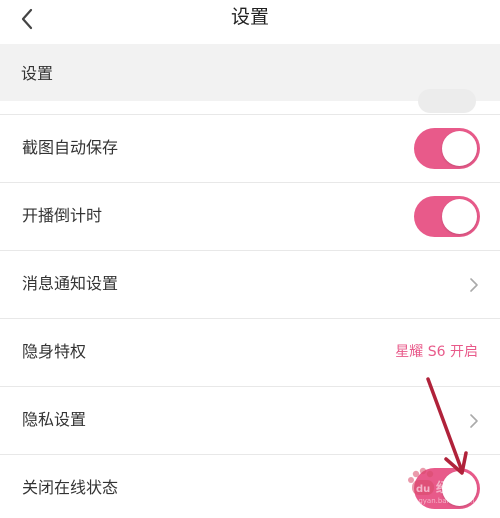 The width and height of the screenshot is (500, 518). What do you see at coordinates (54, 351) in the screenshot?
I see `row-label: 隐身特权` at bounding box center [54, 351].